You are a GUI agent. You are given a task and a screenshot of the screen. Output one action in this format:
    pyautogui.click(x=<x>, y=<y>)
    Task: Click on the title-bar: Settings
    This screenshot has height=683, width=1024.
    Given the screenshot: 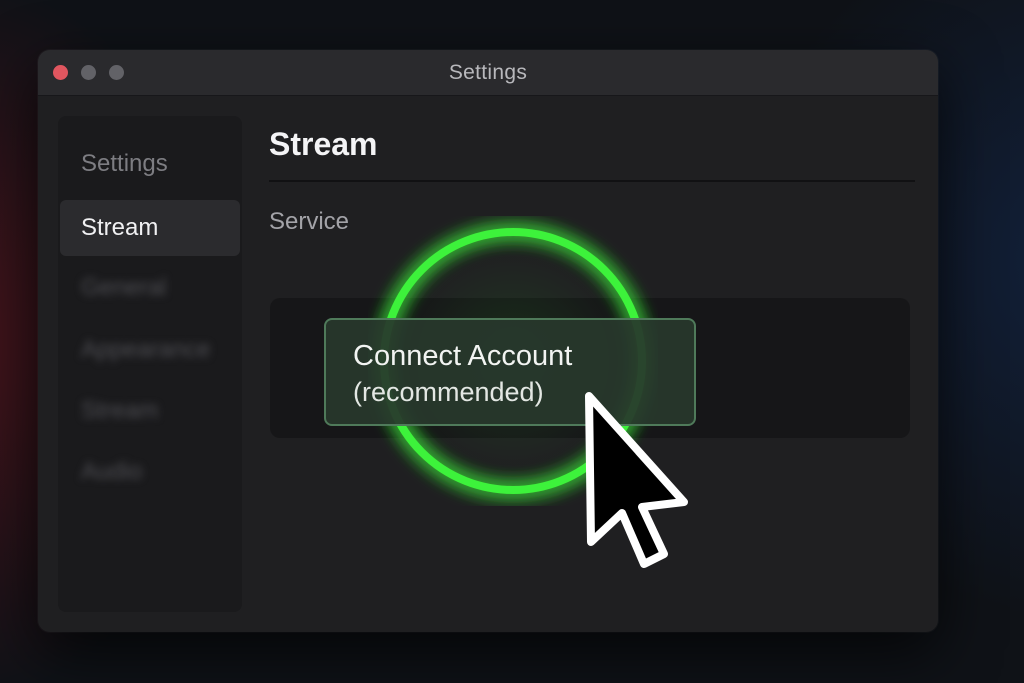 What is the action you would take?
    pyautogui.click(x=488, y=73)
    